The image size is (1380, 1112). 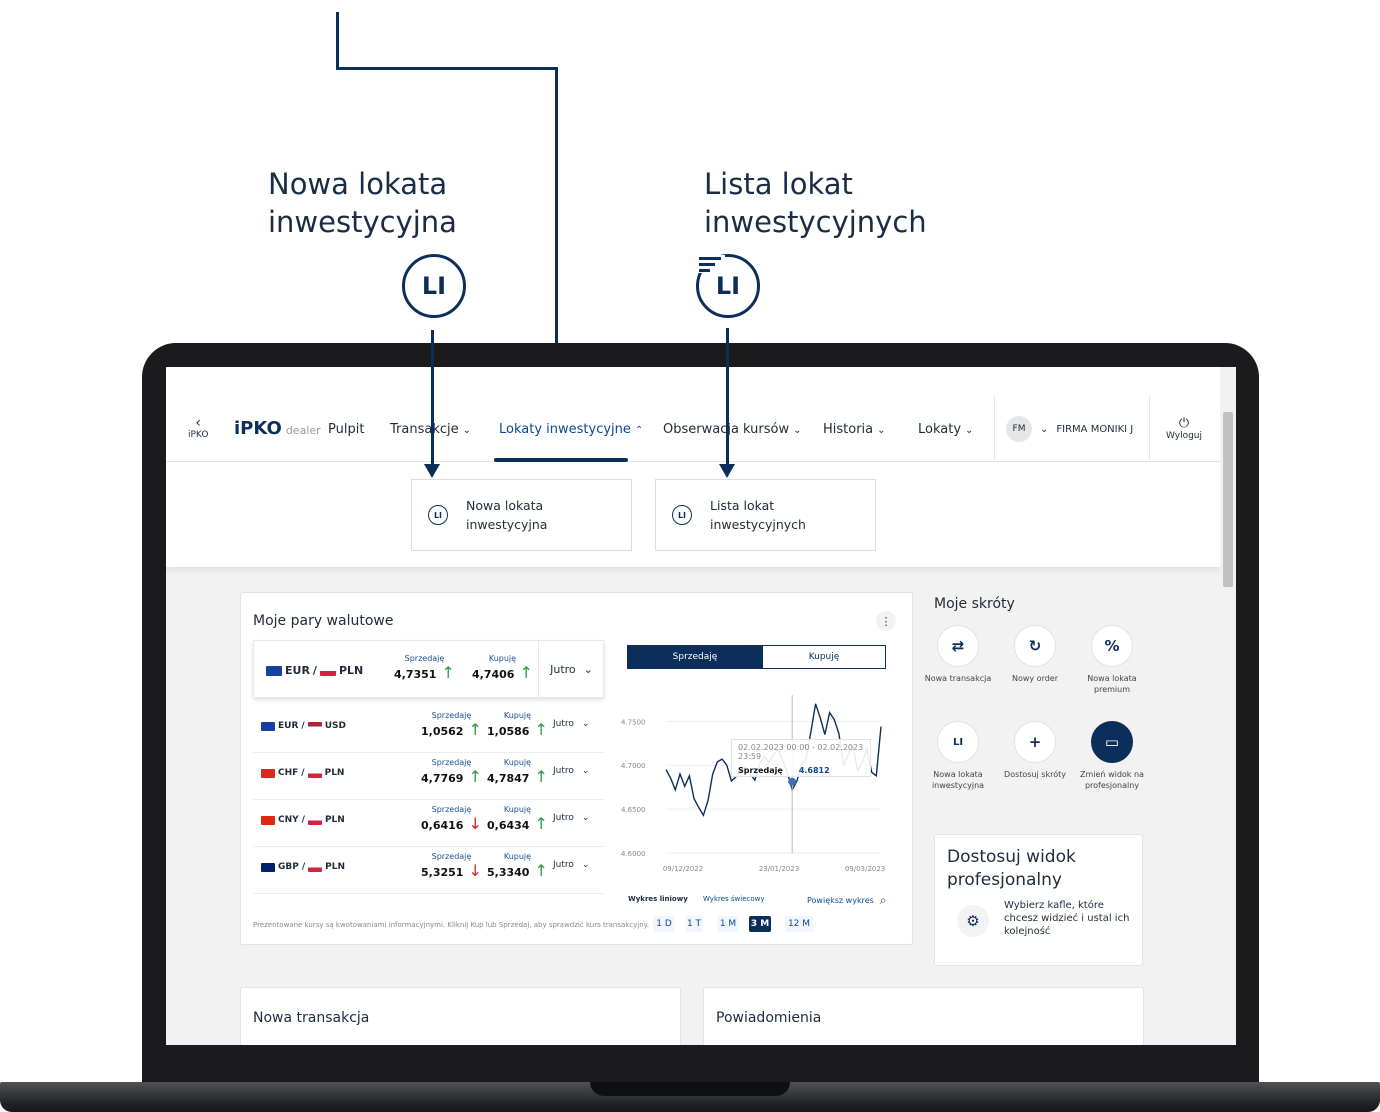 I want to click on y-tick-label: 4.7500, so click(x=633, y=722).